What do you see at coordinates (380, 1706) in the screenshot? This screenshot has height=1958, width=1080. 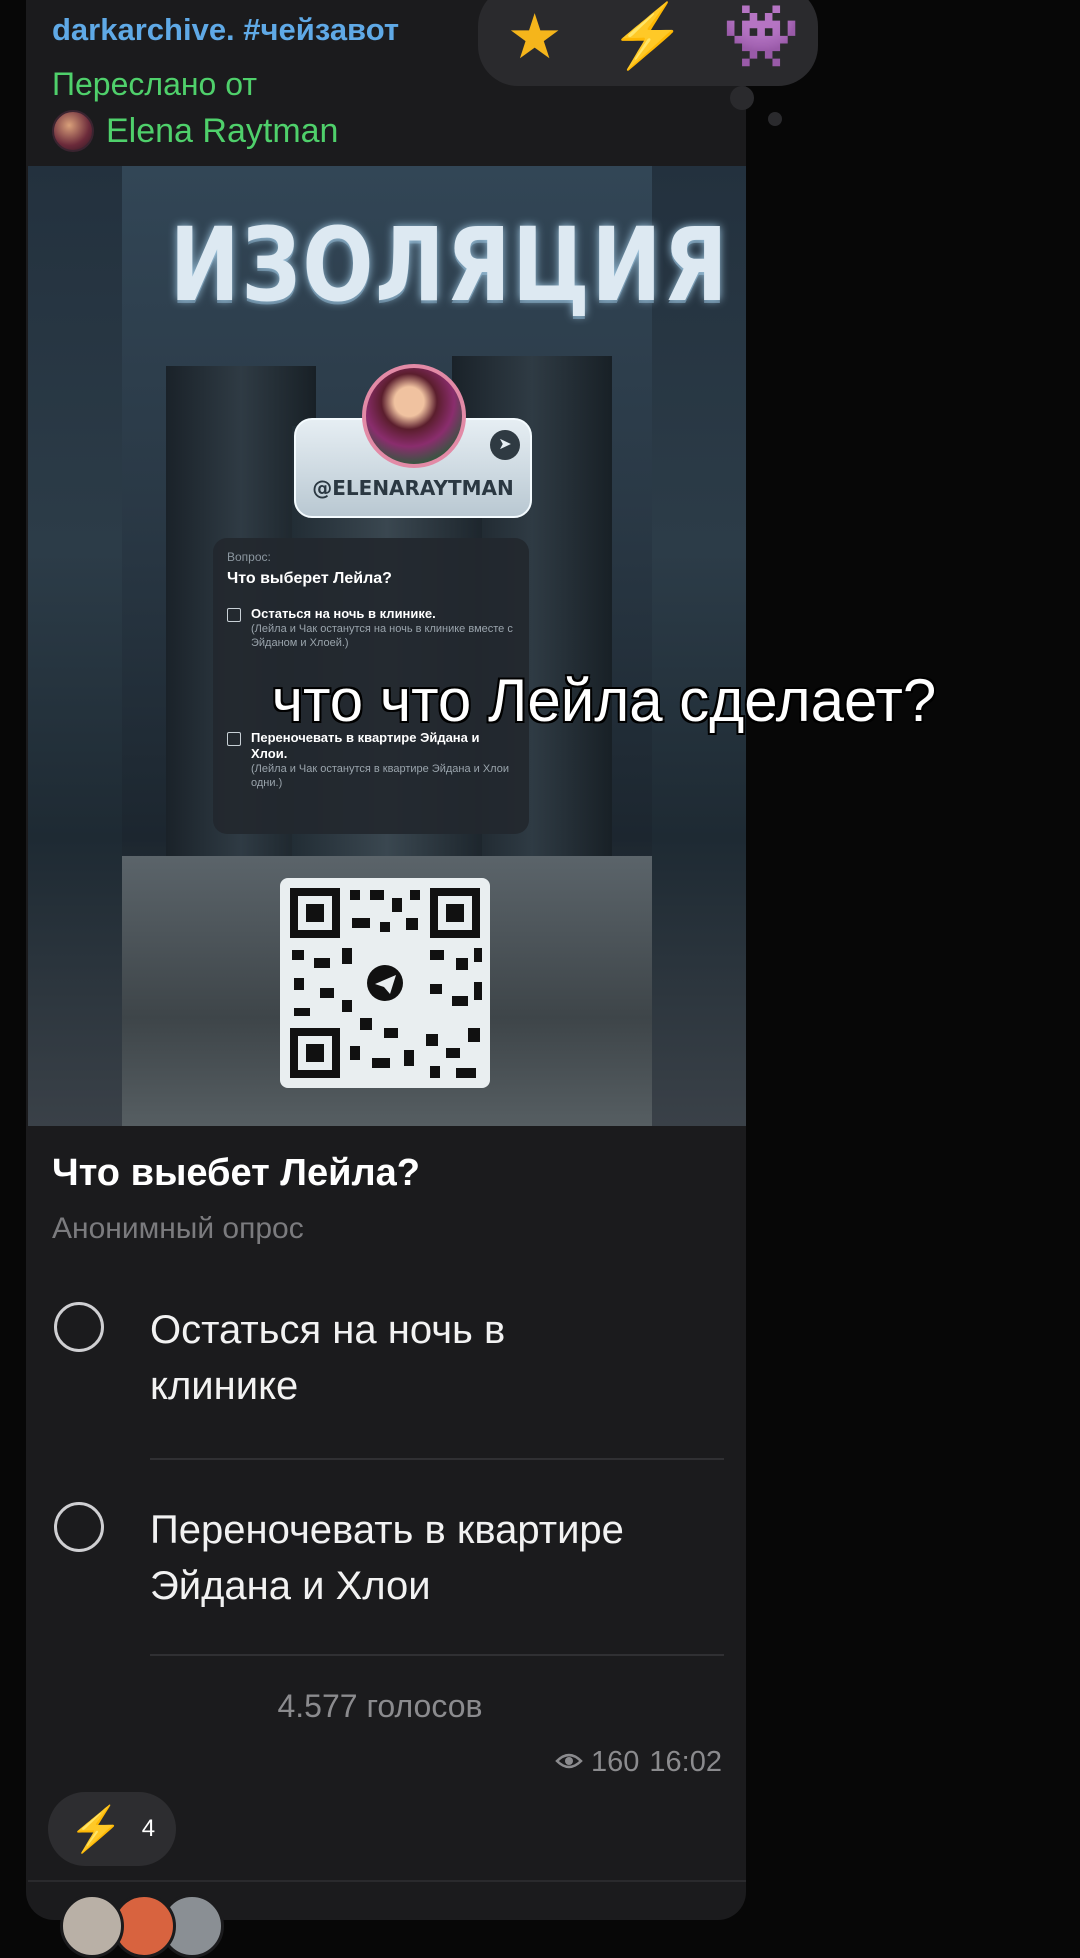 I see `poll-vote-count: 4.577 голосов` at bounding box center [380, 1706].